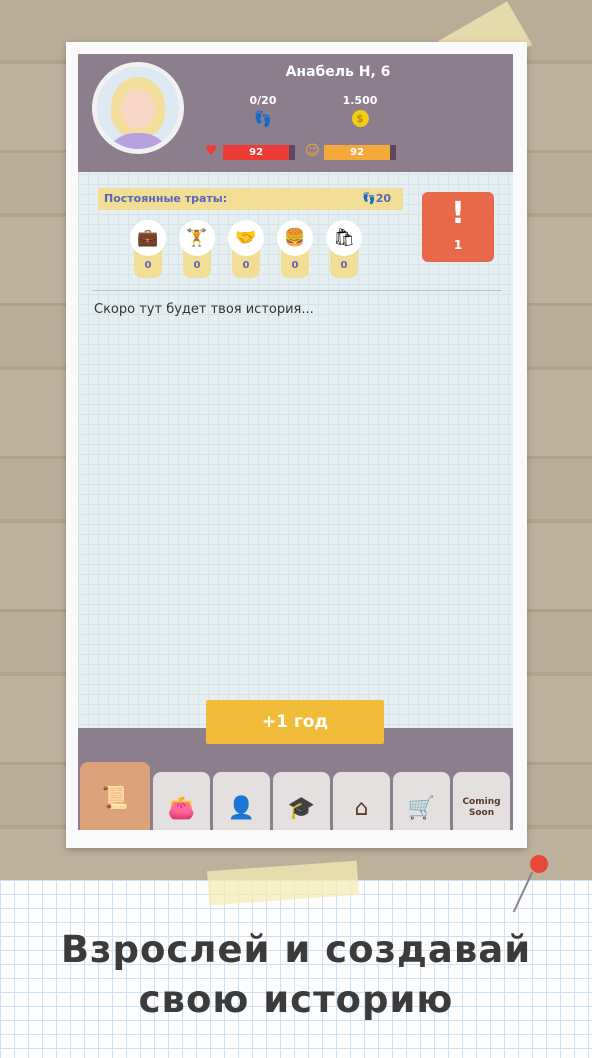  Describe the element at coordinates (246, 238) in the screenshot. I see `handshake-icon: 🤝` at that location.